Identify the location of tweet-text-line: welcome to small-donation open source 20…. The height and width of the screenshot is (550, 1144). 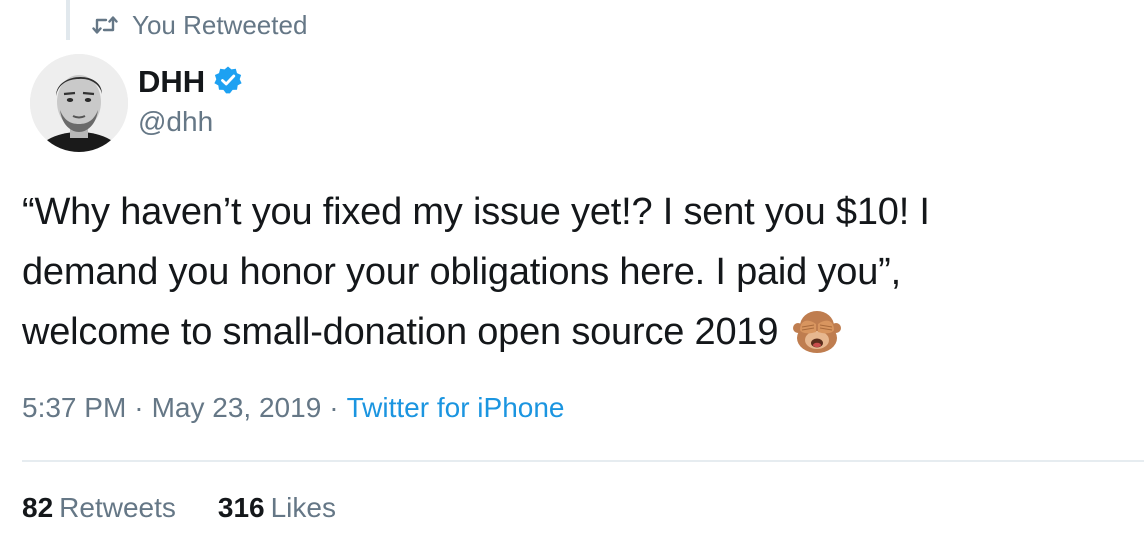
(400, 332).